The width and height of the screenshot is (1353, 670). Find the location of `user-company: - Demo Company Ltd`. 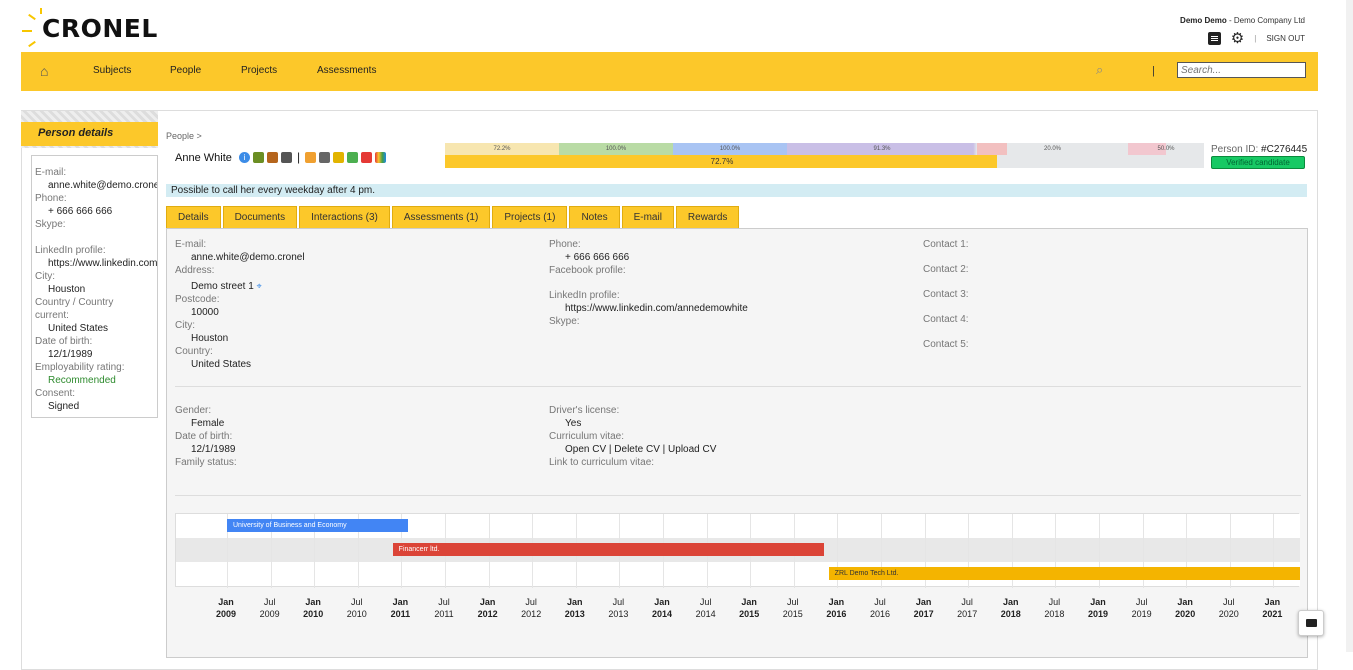

user-company: - Demo Company Ltd is located at coordinates (1265, 20).